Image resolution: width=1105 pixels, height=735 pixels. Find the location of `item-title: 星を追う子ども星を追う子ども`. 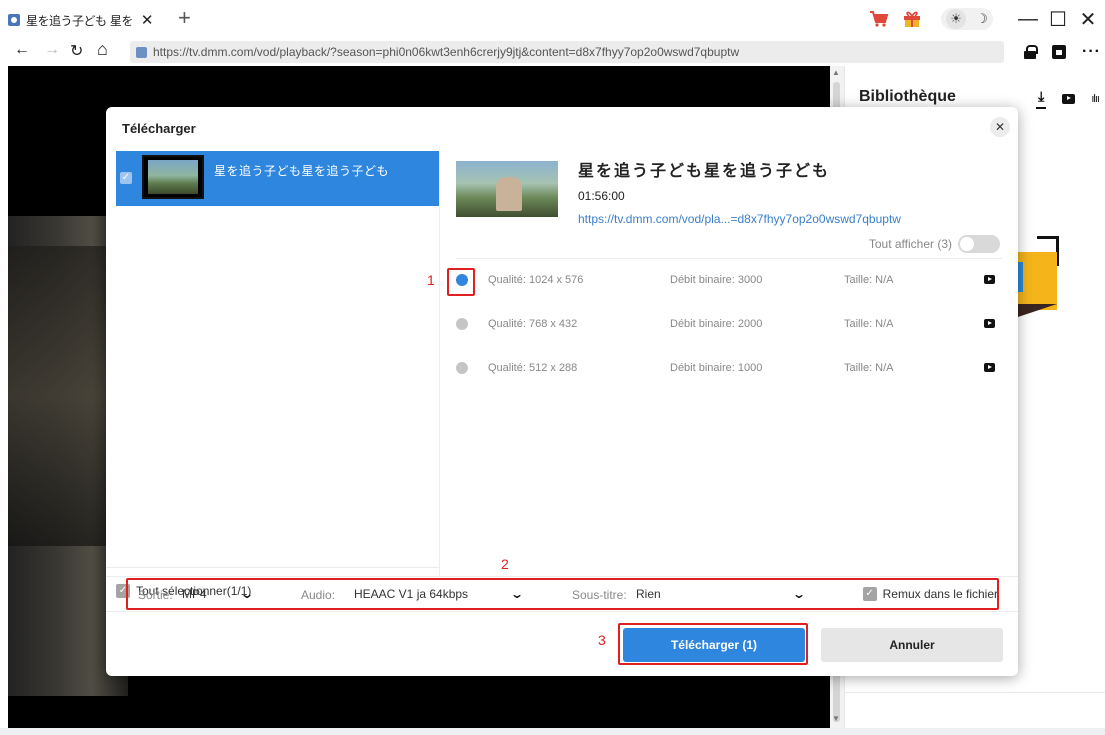

item-title: 星を追う子ども星を追う子ども is located at coordinates (302, 171).